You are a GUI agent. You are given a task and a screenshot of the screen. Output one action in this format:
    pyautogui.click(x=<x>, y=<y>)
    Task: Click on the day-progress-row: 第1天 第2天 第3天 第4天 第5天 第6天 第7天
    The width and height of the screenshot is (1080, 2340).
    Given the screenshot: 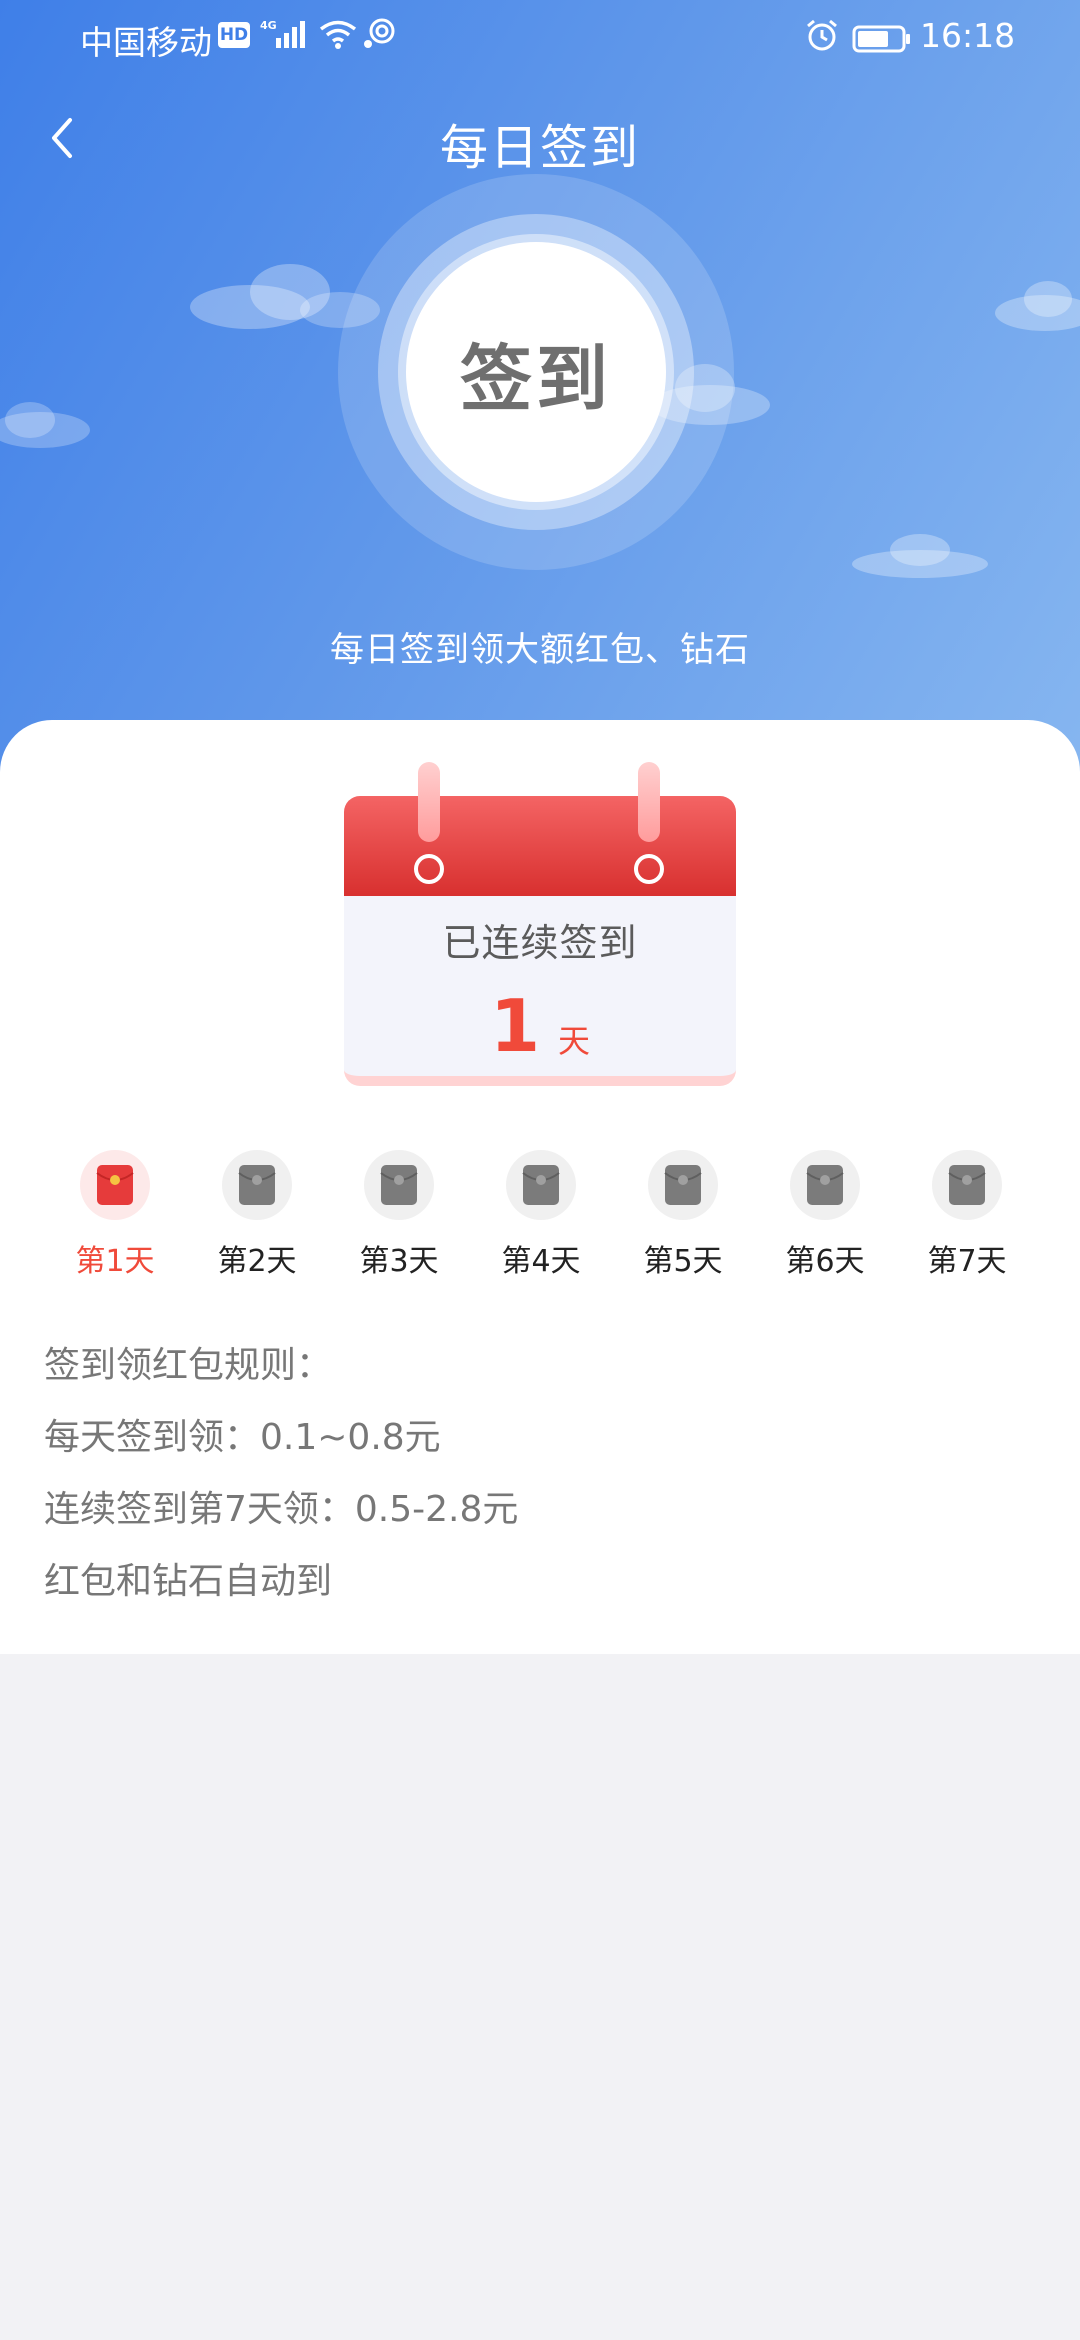 What is the action you would take?
    pyautogui.click(x=540, y=1215)
    